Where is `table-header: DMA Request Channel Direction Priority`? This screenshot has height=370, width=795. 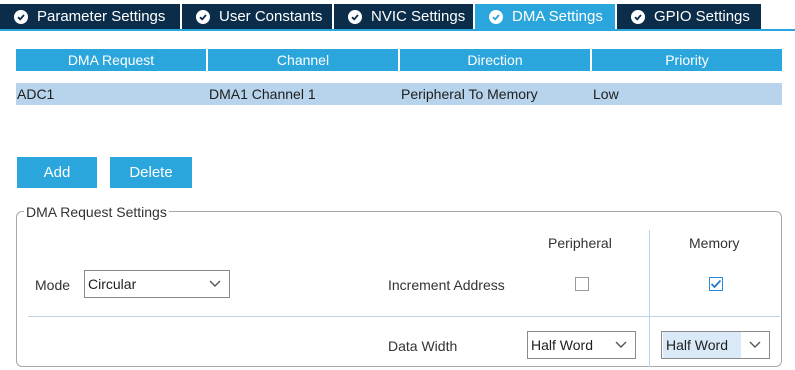
table-header: DMA Request Channel Direction Priority is located at coordinates (399, 60).